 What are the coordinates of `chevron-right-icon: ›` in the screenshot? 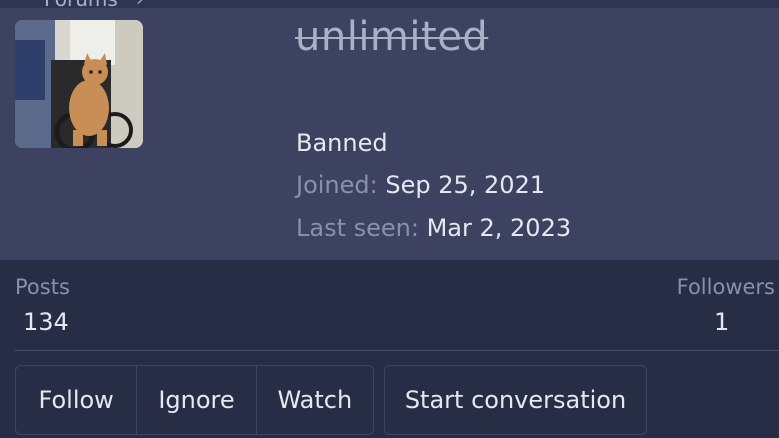 It's located at (140, 4).